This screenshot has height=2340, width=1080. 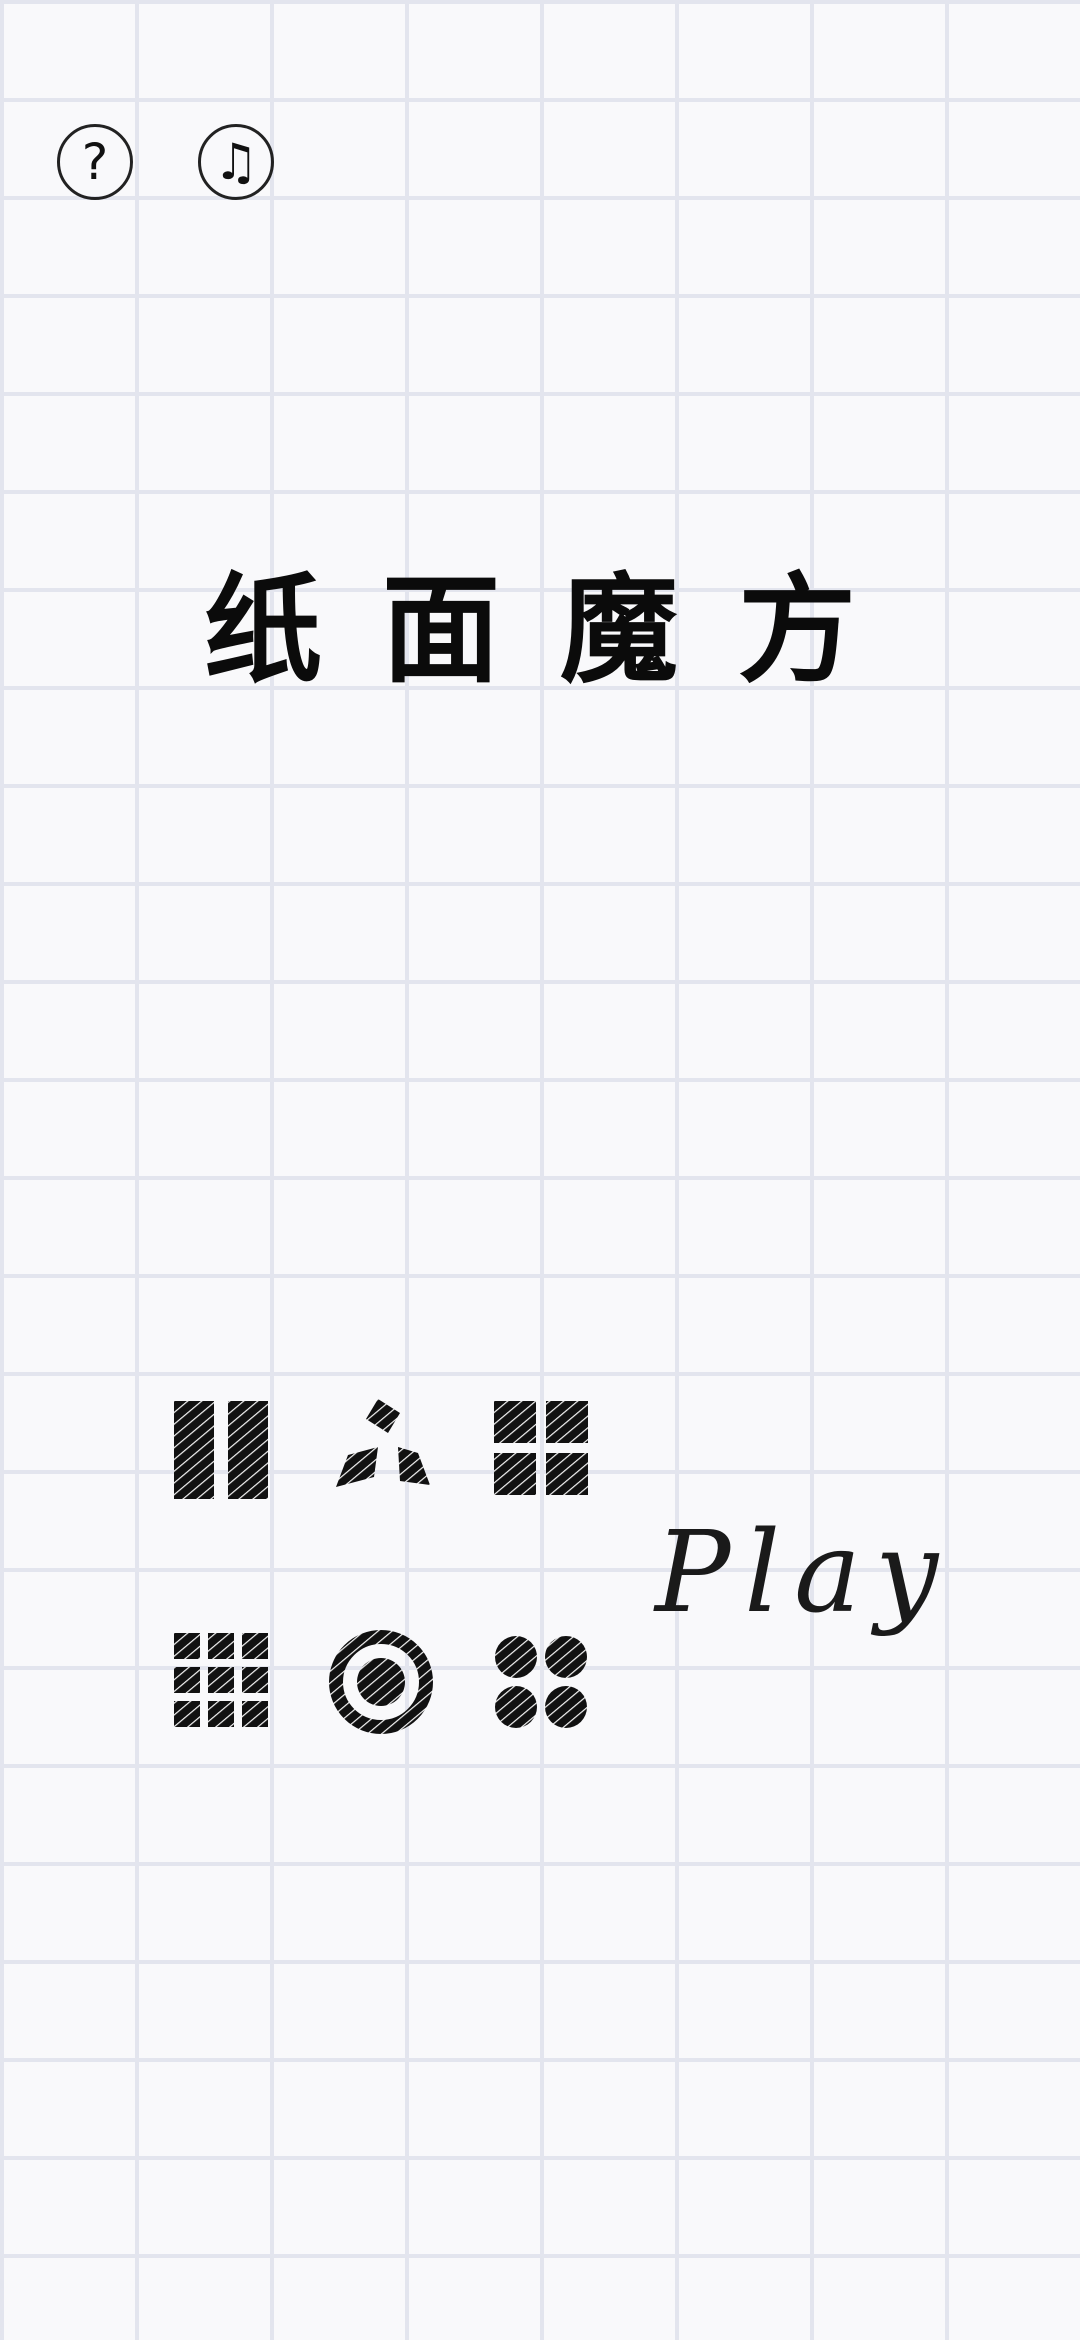 What do you see at coordinates (559, 630) in the screenshot?
I see `game-title: 纸面魔方` at bounding box center [559, 630].